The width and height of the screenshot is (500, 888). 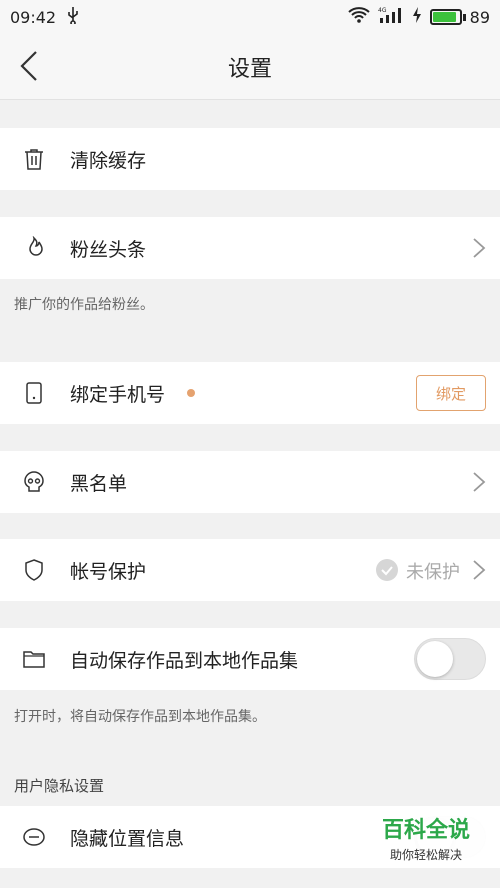 I want to click on privacy-section-header: 用户隐私设置, so click(x=59, y=786).